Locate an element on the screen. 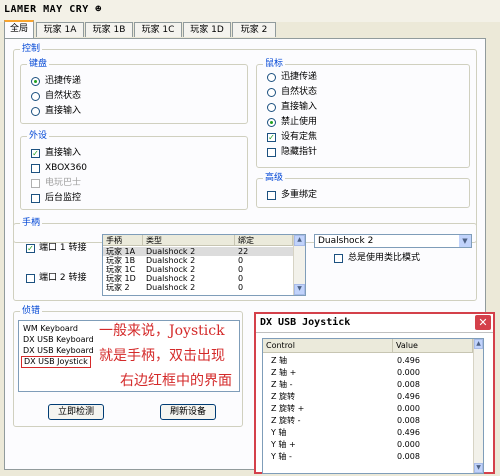 The width and height of the screenshot is (500, 476). column-header-bind: 绑定 is located at coordinates (264, 240).